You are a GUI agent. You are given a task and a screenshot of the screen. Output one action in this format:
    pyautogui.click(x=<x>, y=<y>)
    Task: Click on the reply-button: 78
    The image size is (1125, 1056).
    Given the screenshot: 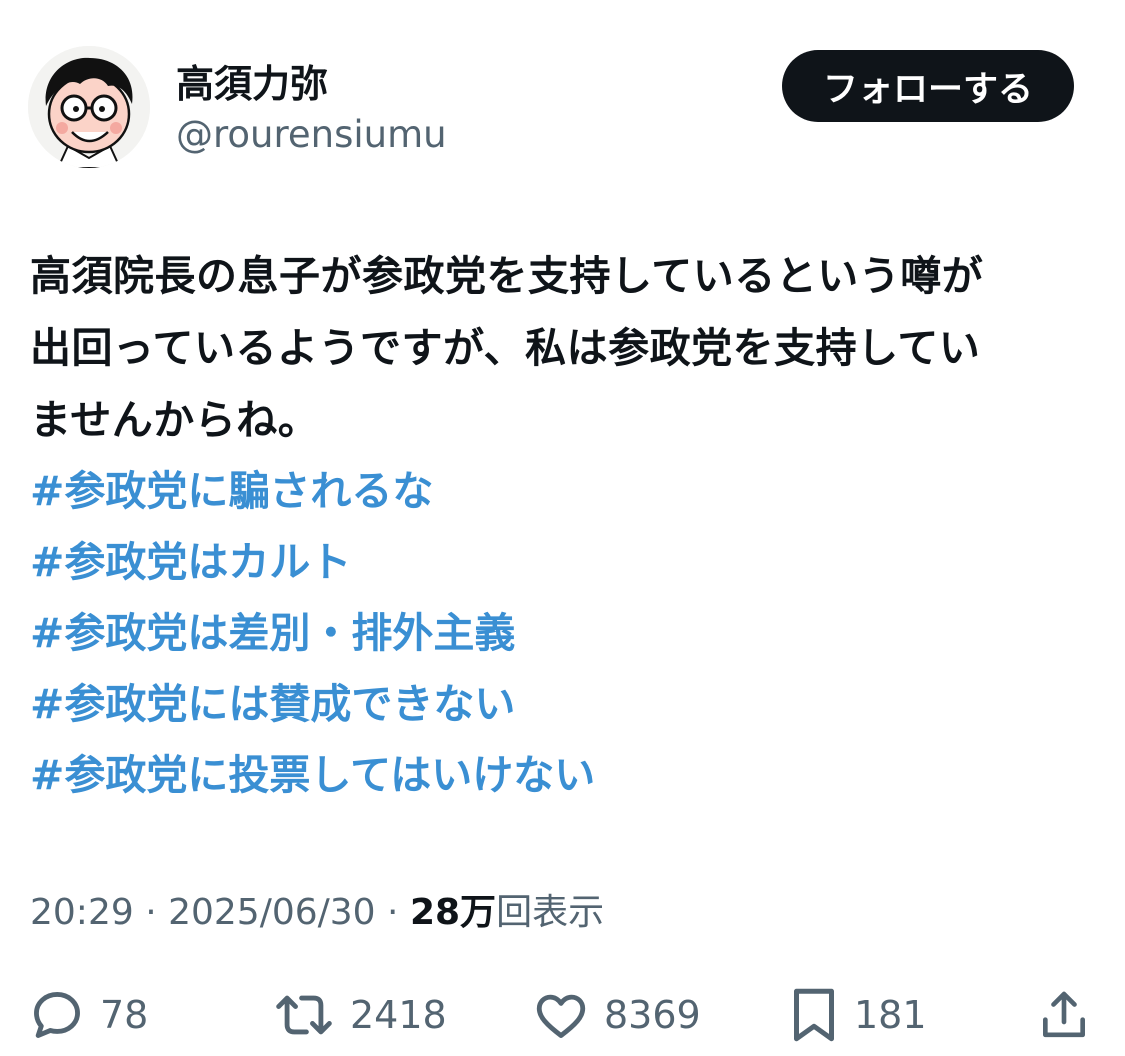 What is the action you would take?
    pyautogui.click(x=88, y=1015)
    